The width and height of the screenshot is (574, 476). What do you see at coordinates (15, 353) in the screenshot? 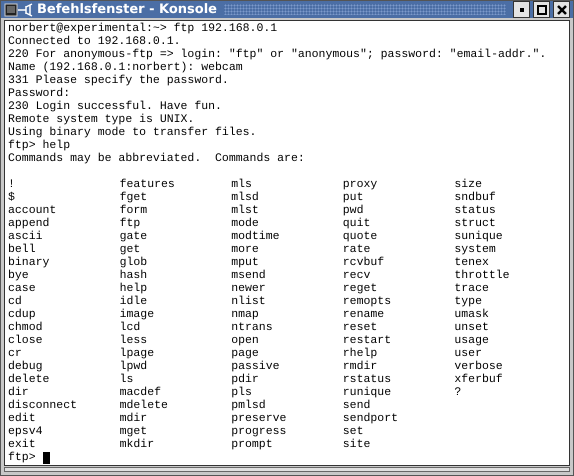
I see `command-name: cr` at bounding box center [15, 353].